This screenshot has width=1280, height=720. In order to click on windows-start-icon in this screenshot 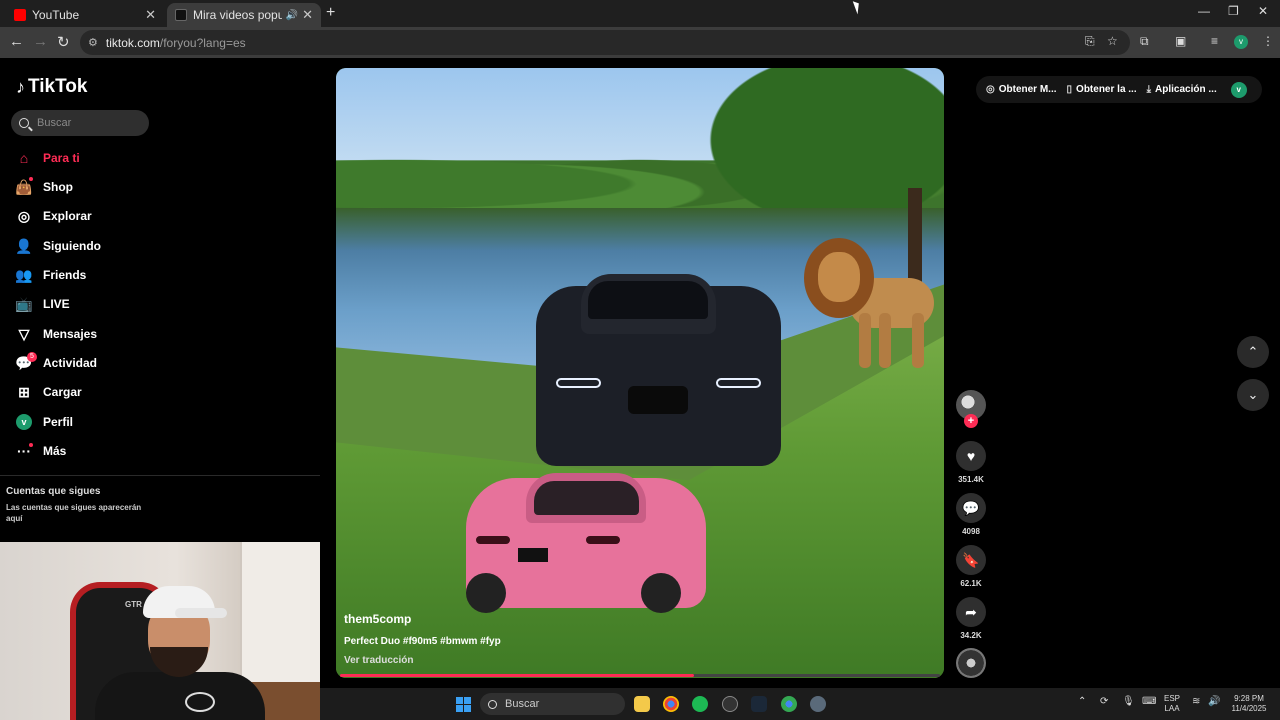, I will do `click(463, 704)`.